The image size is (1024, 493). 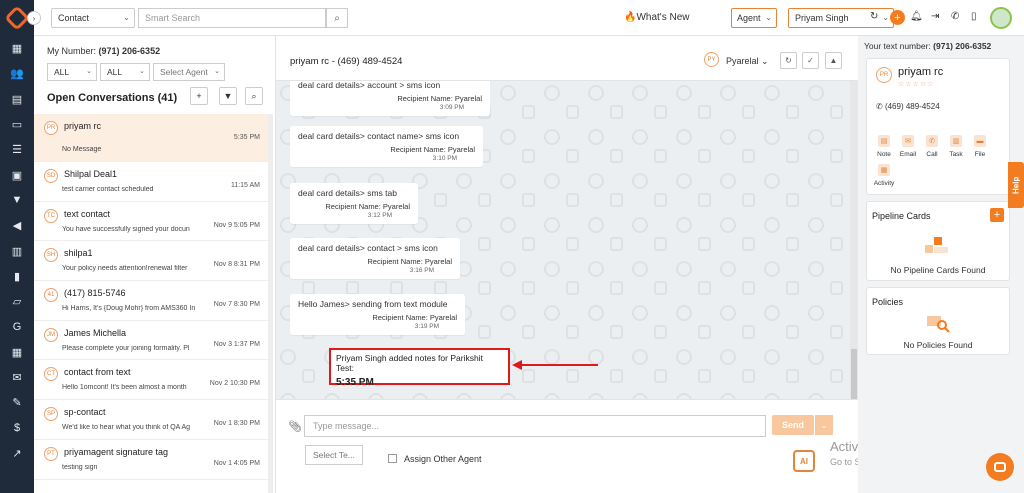 What do you see at coordinates (17, 276) in the screenshot?
I see `reports-icon: ▮` at bounding box center [17, 276].